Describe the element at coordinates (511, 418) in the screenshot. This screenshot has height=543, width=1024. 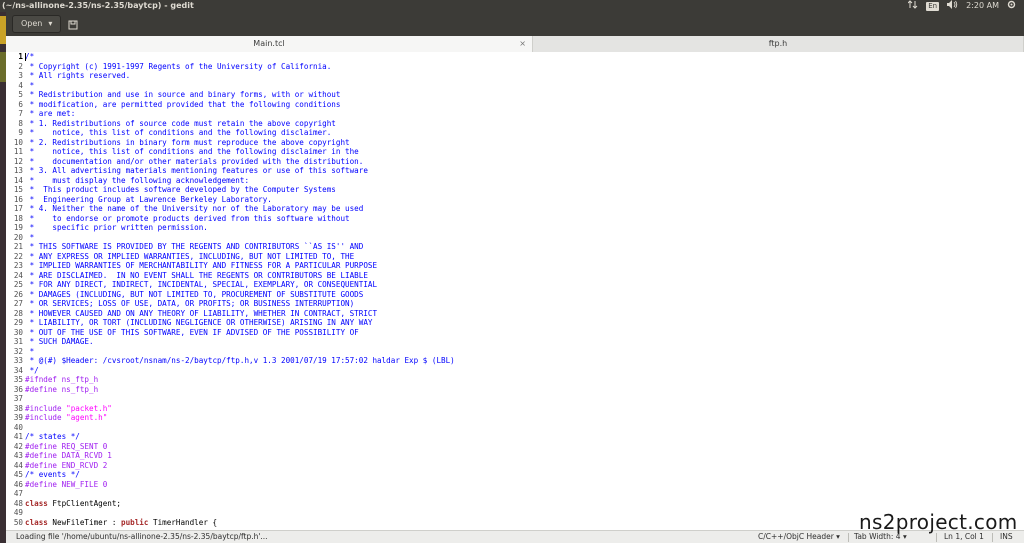
I see `code-line: 39 #include "agent.h"` at that location.